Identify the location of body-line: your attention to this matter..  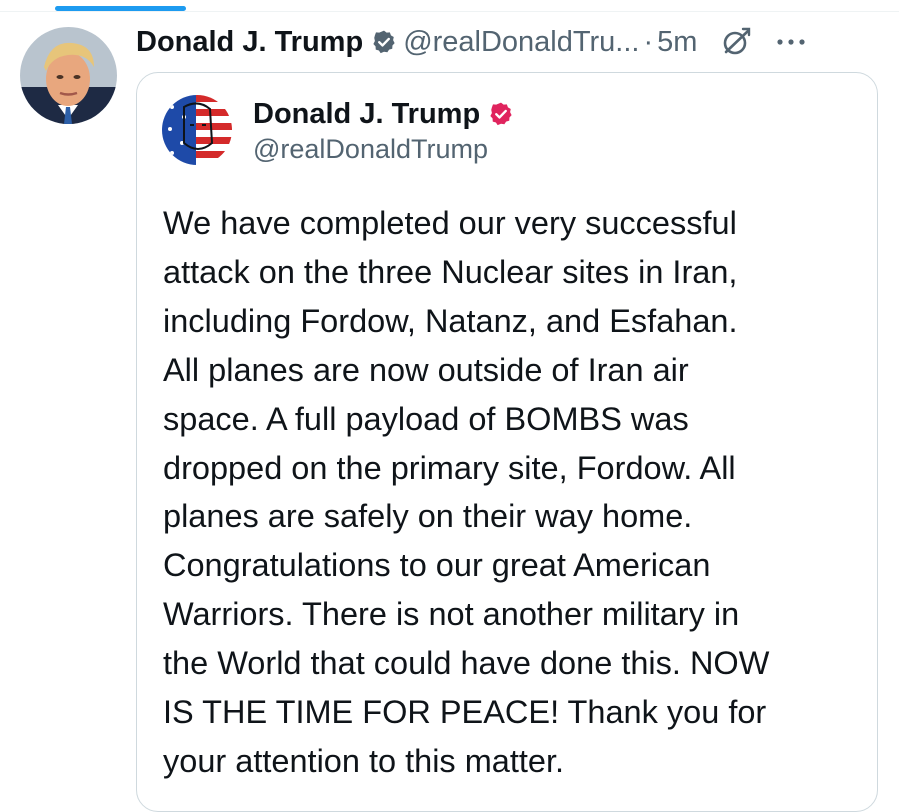
(364, 760).